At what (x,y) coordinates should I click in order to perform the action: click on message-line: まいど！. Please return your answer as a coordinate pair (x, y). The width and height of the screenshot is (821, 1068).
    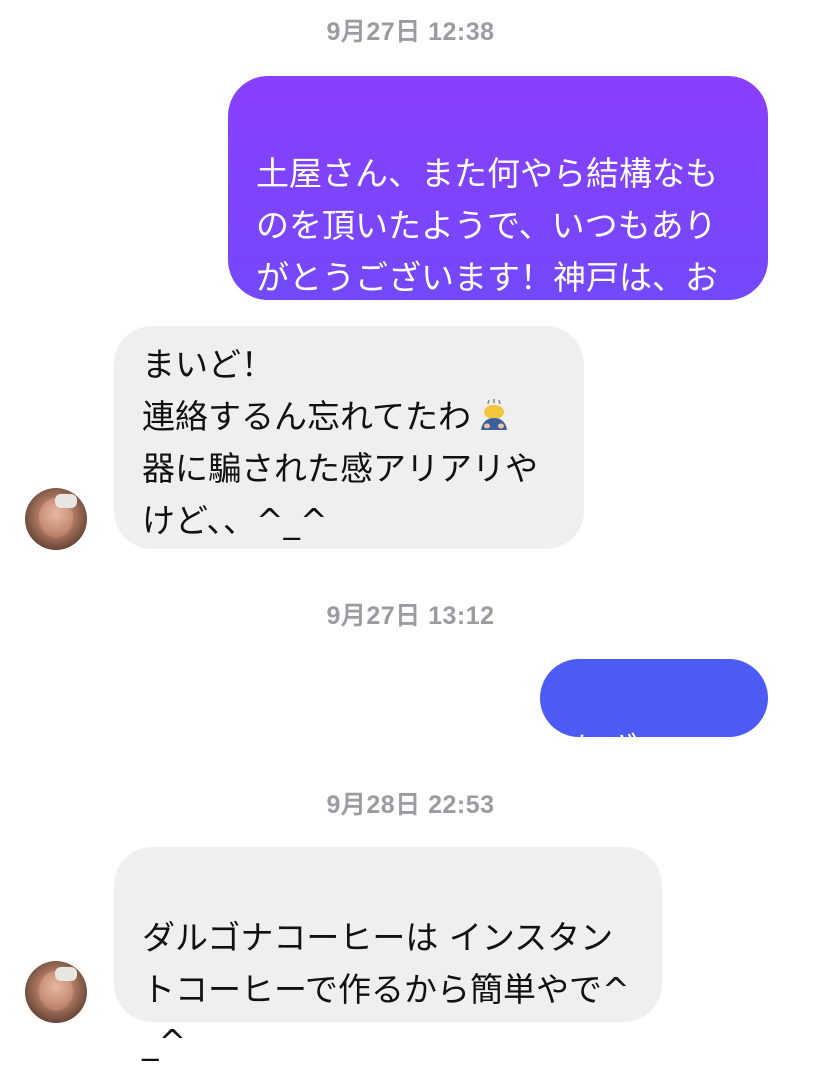
    Looking at the image, I should click on (208, 364).